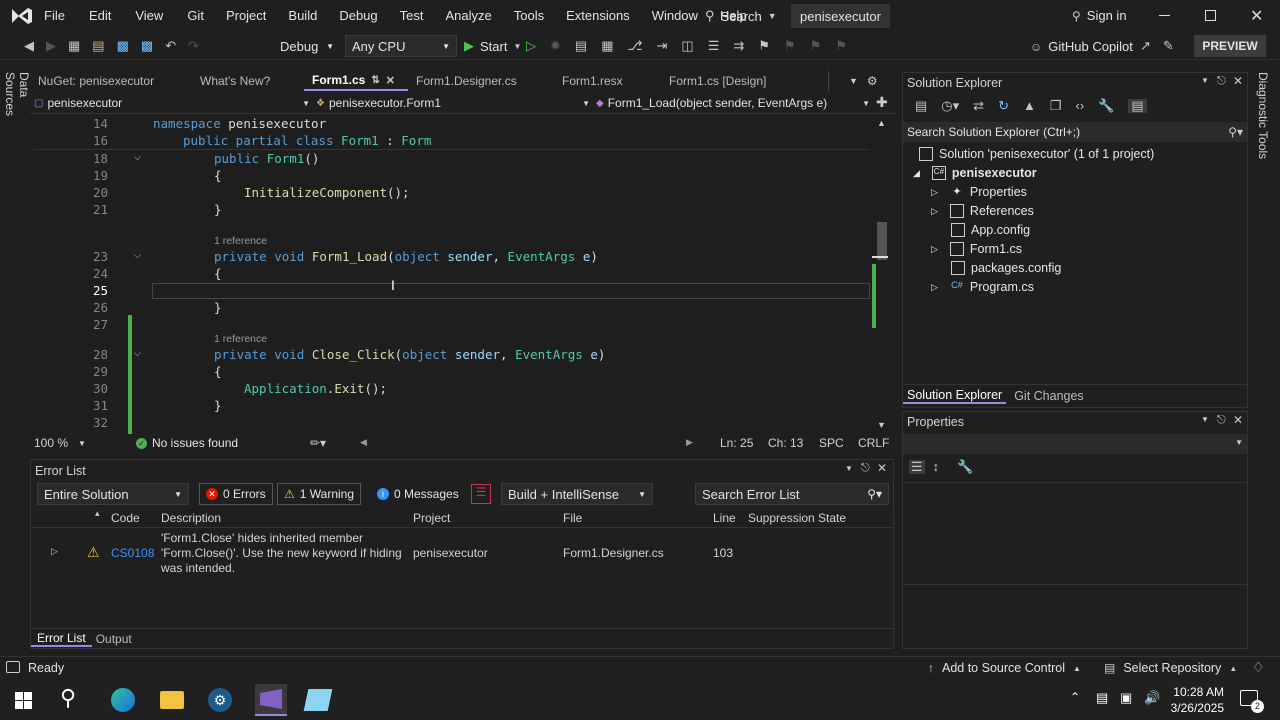 The width and height of the screenshot is (1280, 720). I want to click on tab-overflow-icon: ▼, so click(853, 81).